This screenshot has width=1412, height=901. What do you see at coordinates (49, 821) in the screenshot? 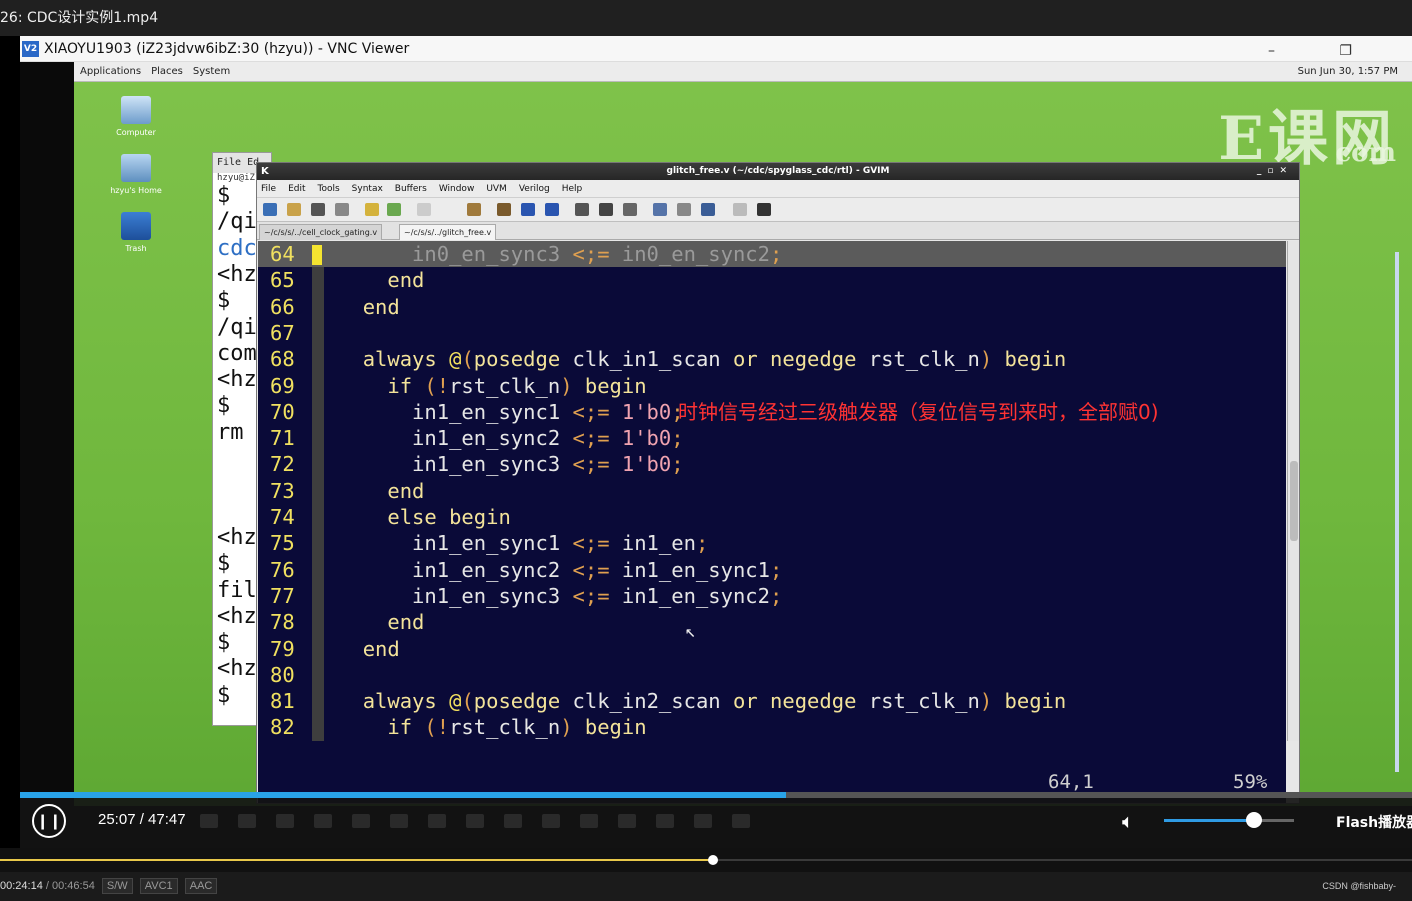
I see `pause-button: ❙❙` at bounding box center [49, 821].